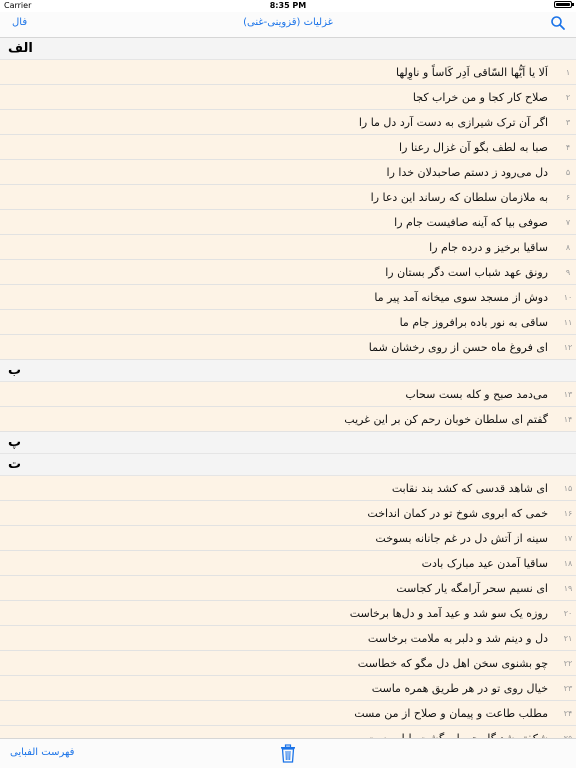 This screenshot has height=768, width=576. Describe the element at coordinates (288, 465) in the screenshot. I see `section-header: ت` at that location.